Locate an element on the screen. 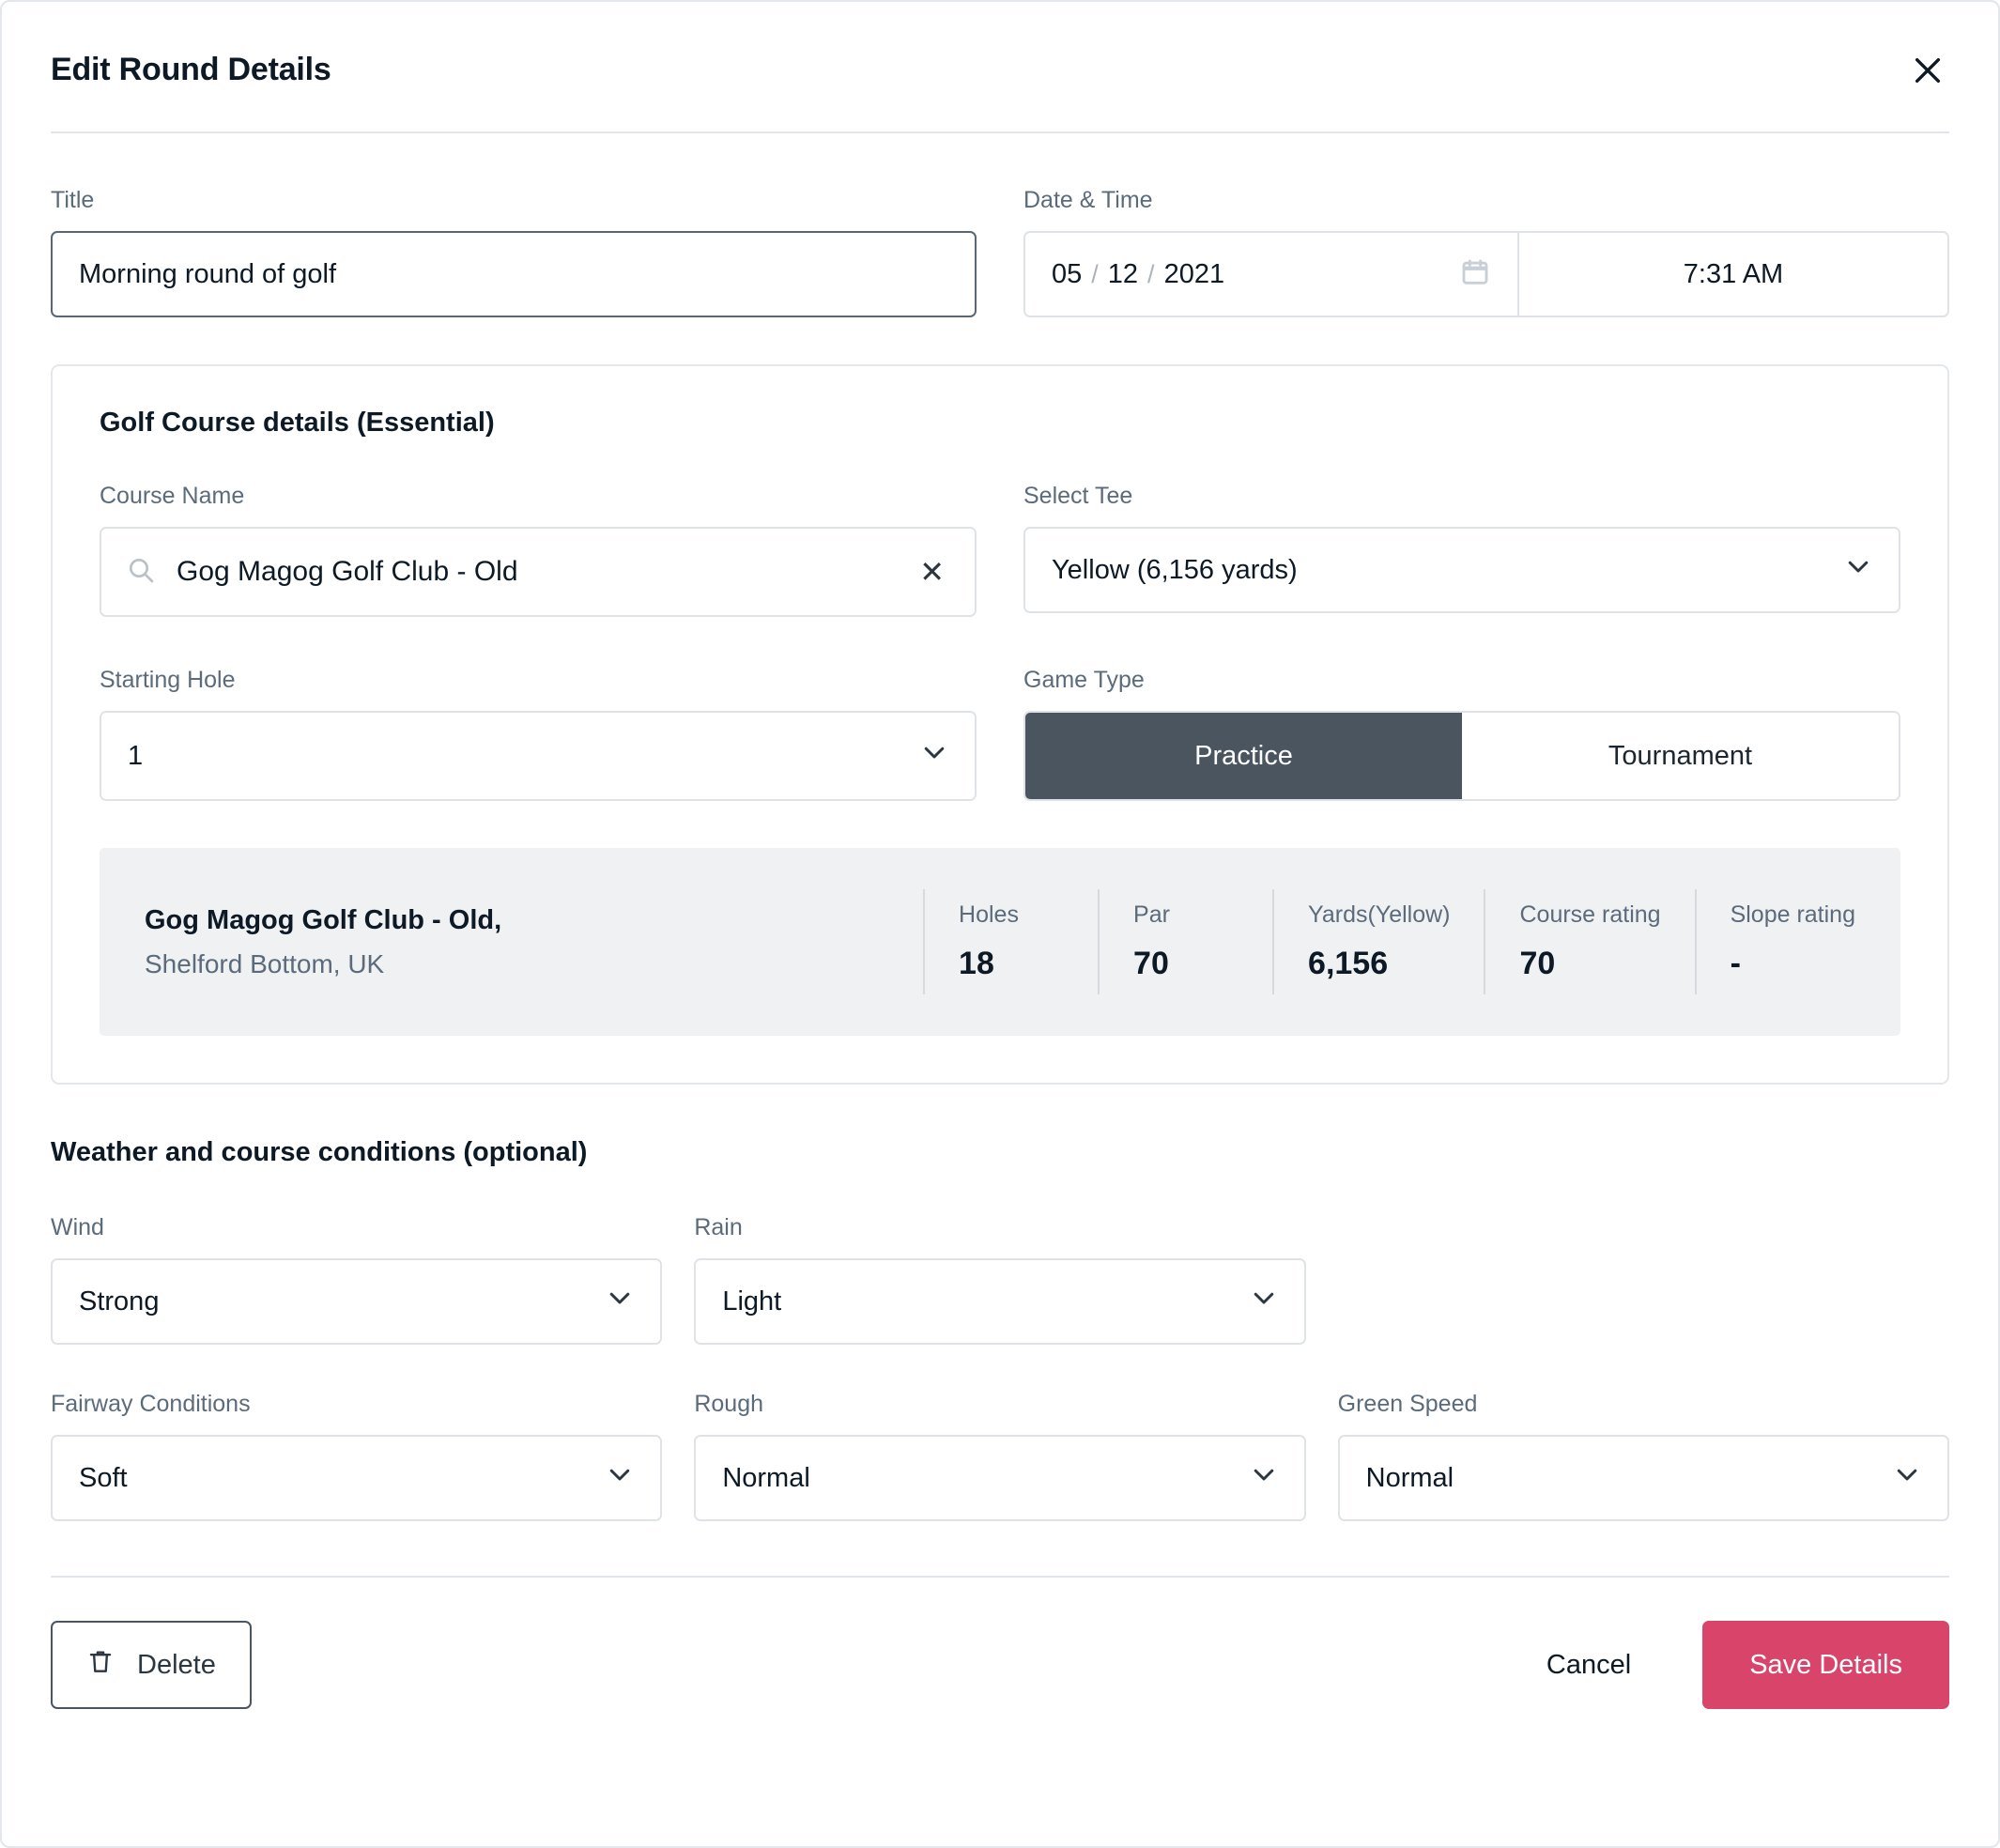 The width and height of the screenshot is (2000, 1848). page-title: Edit Round Details is located at coordinates (191, 69).